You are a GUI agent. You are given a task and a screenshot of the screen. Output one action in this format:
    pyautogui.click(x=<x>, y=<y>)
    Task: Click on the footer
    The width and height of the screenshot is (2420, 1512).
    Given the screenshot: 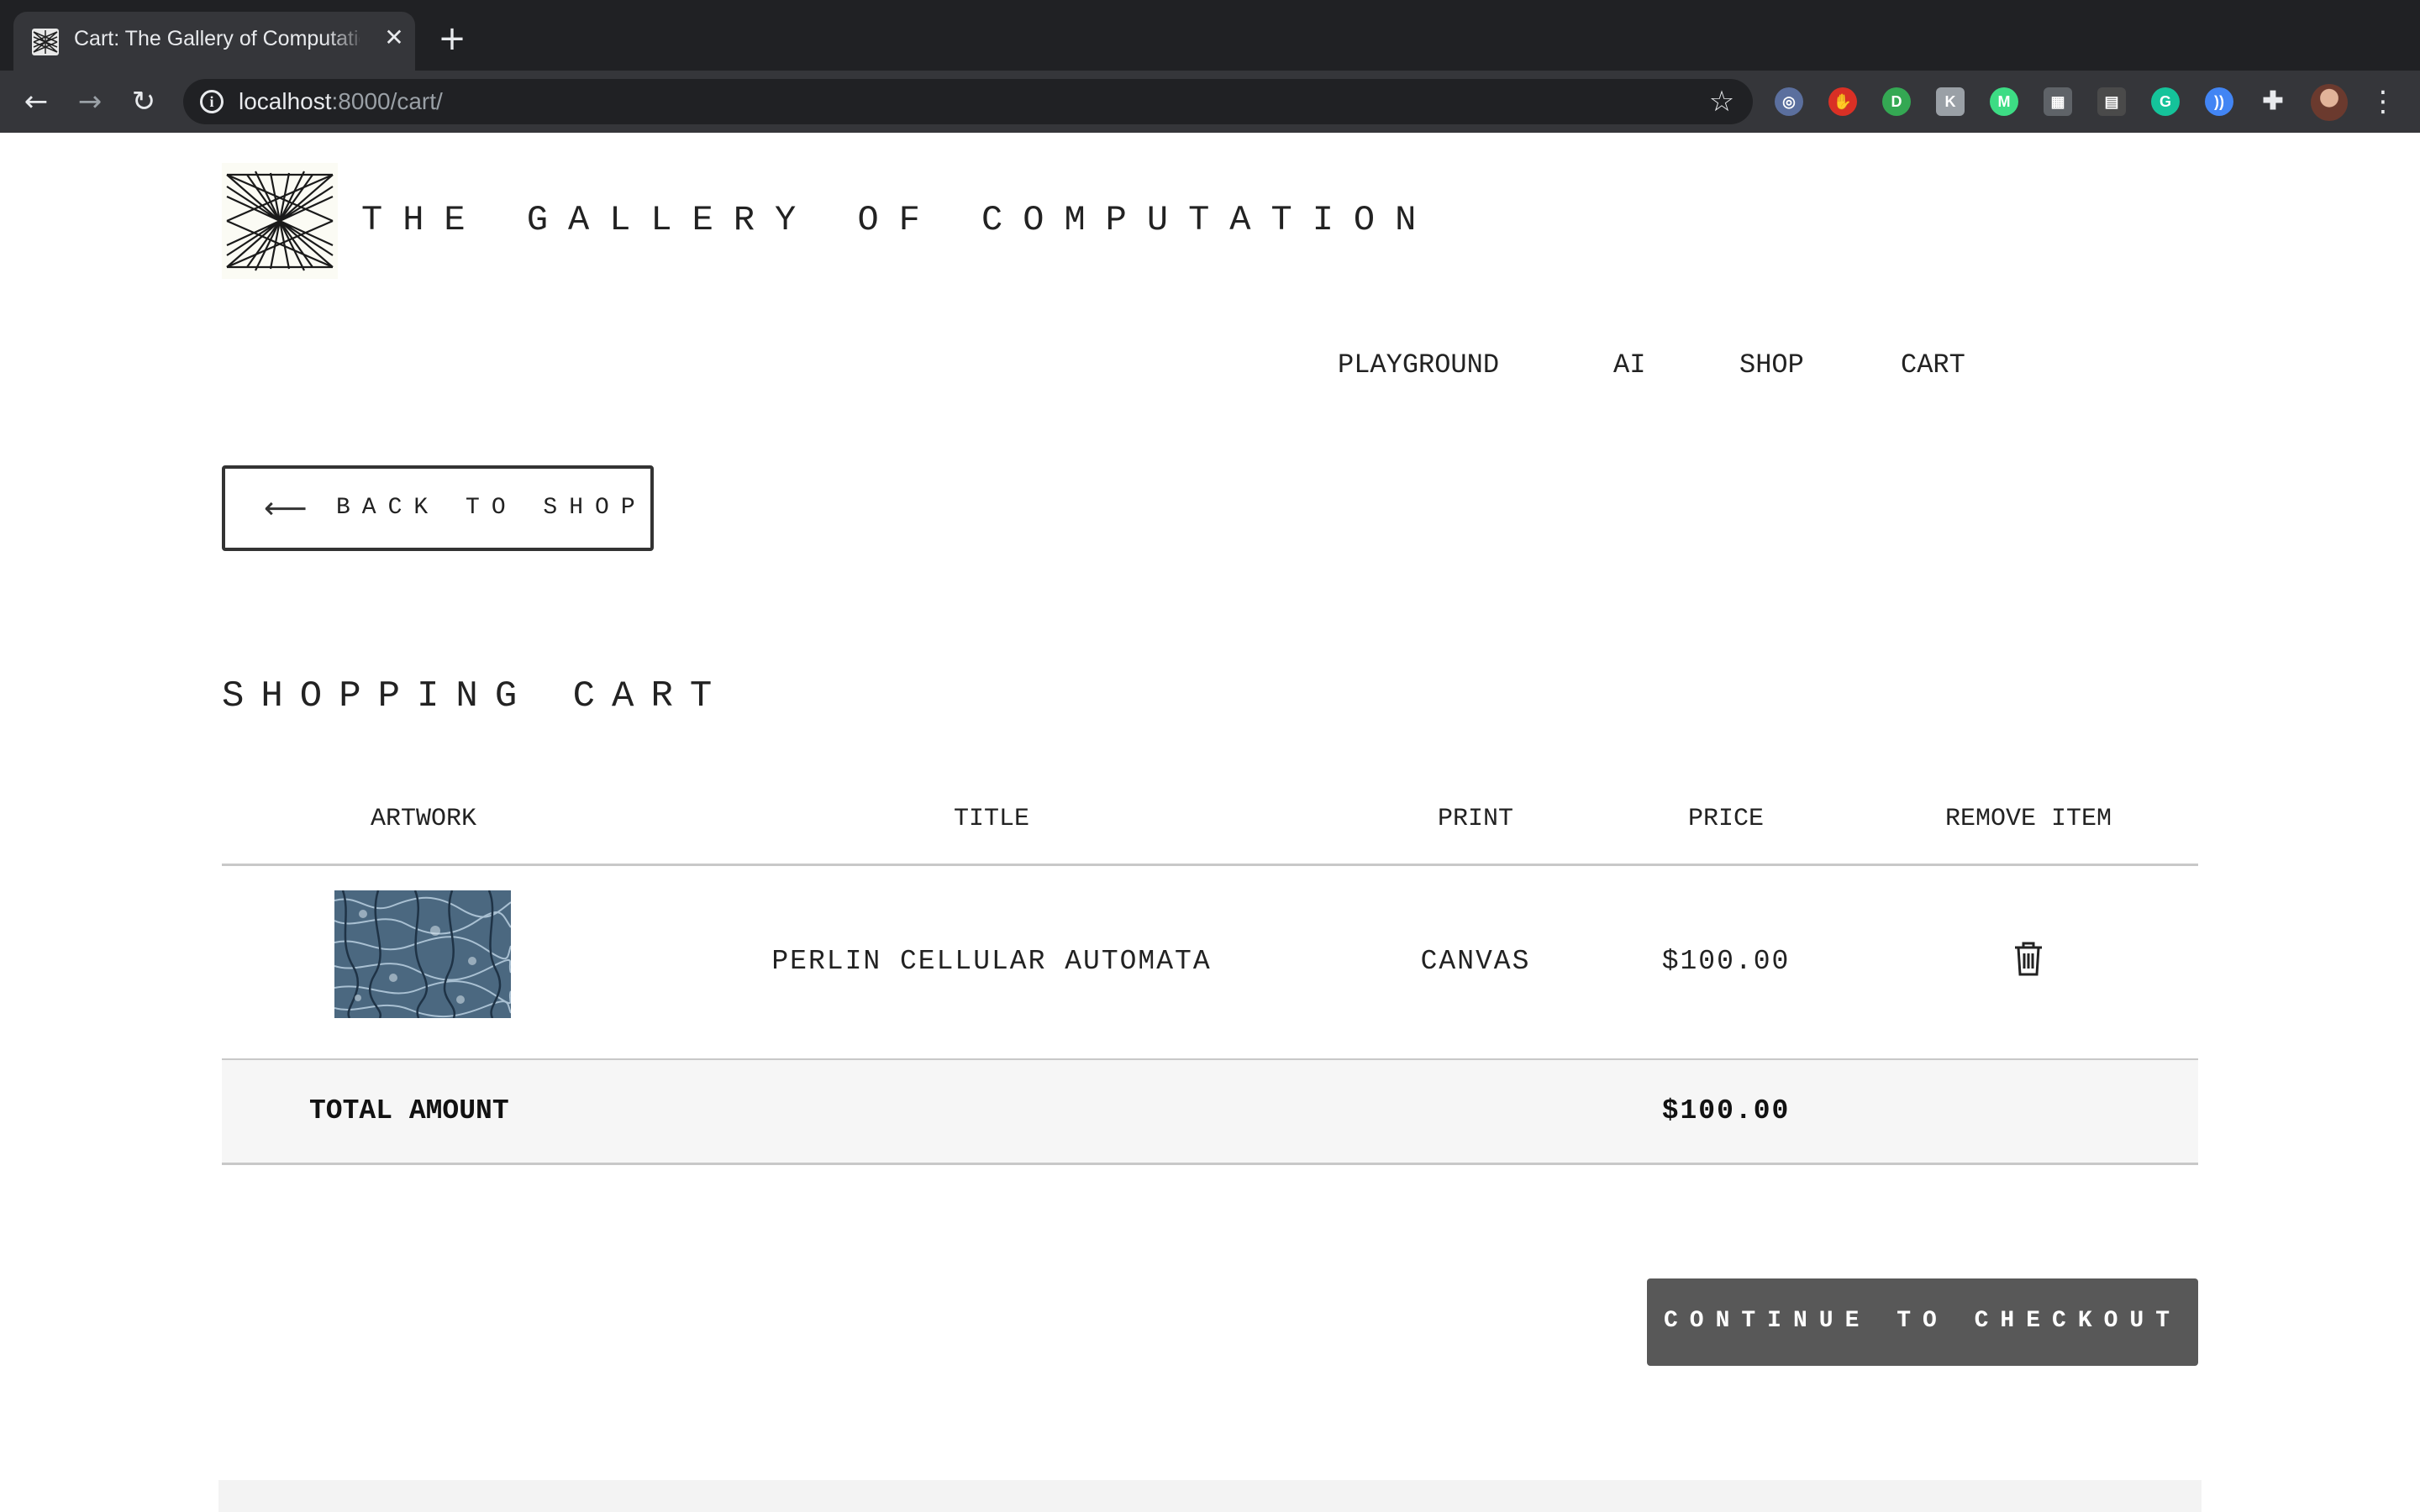 What is the action you would take?
    pyautogui.click(x=1210, y=1496)
    